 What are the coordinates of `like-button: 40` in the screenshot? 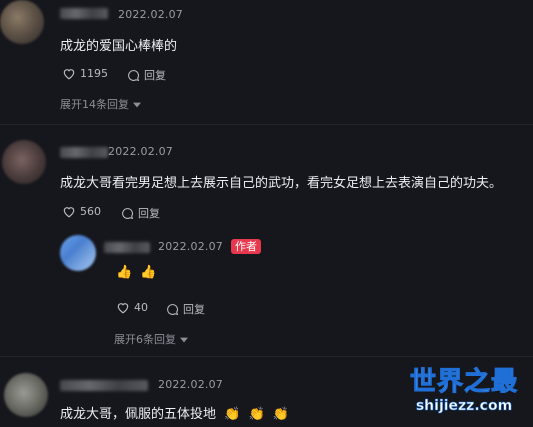 It's located at (132, 307).